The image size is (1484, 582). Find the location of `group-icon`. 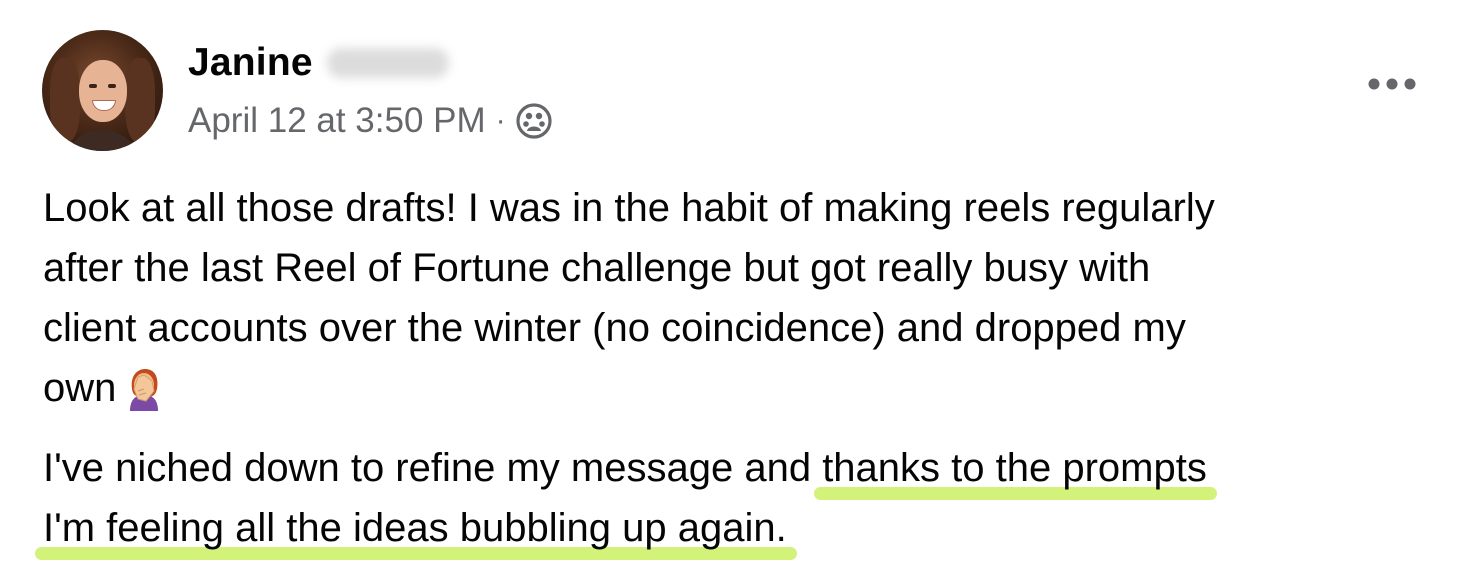

group-icon is located at coordinates (534, 121).